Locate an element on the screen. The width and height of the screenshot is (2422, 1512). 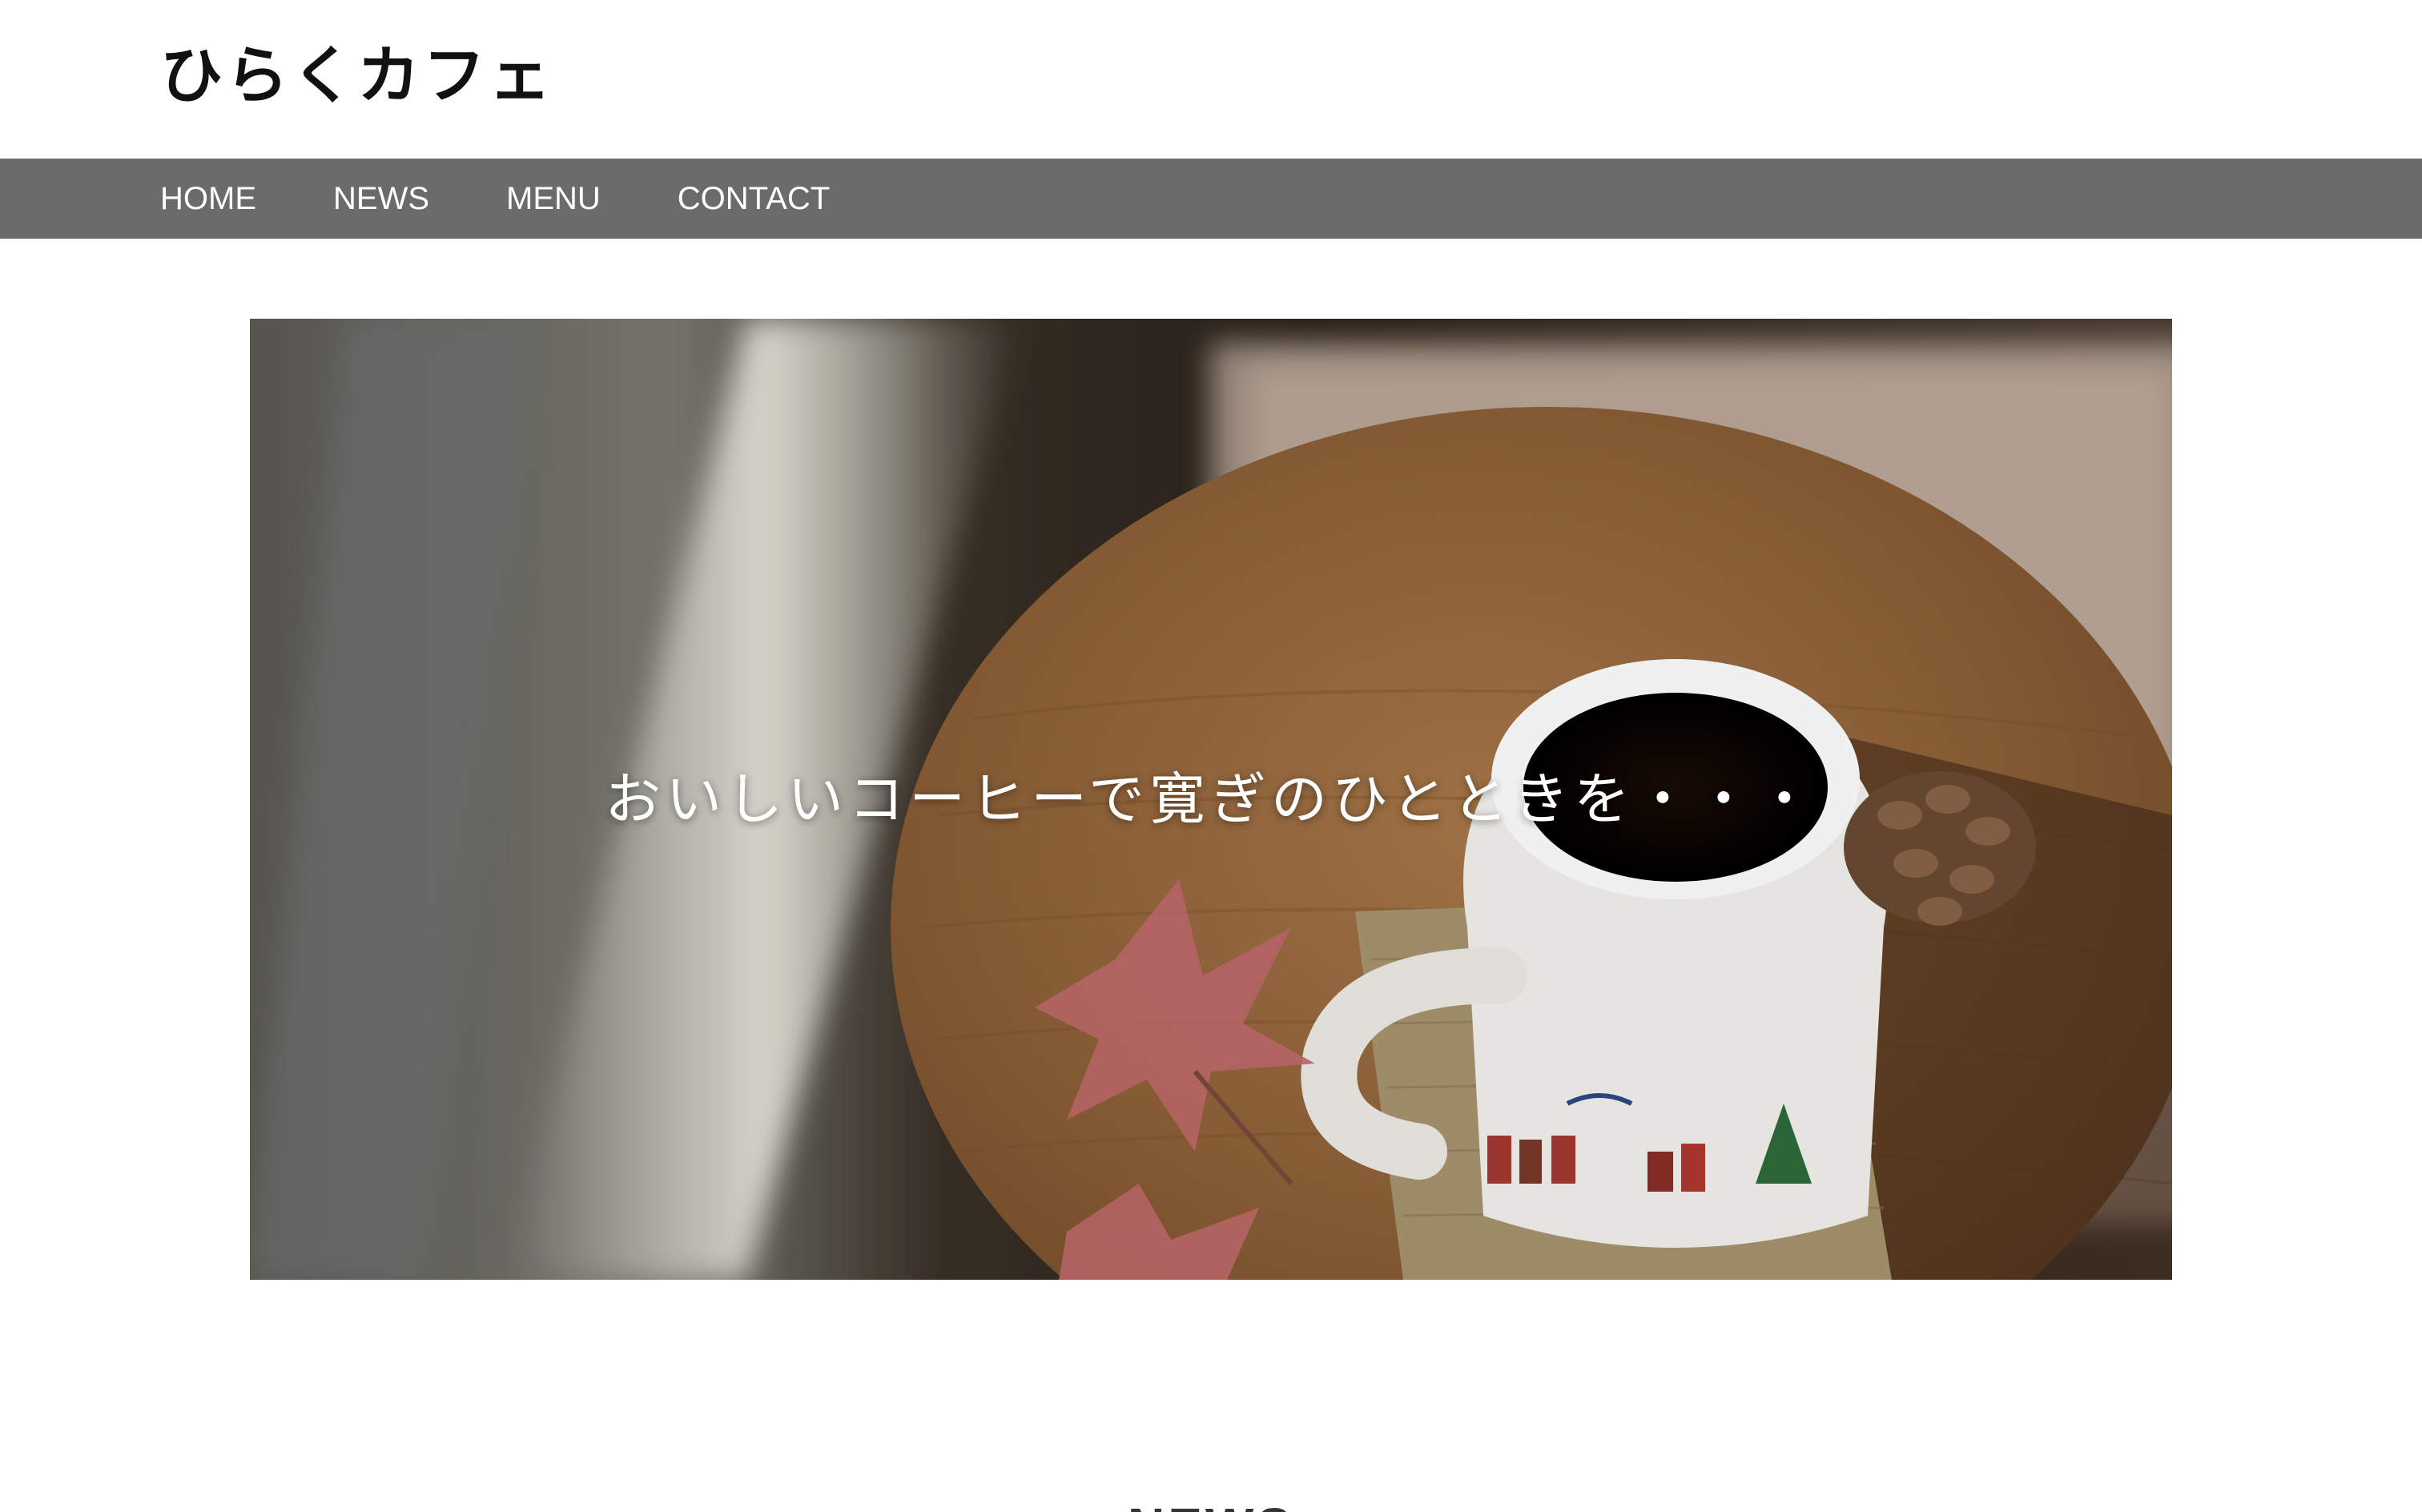
nav-item-menu: MENU is located at coordinates (553, 199).